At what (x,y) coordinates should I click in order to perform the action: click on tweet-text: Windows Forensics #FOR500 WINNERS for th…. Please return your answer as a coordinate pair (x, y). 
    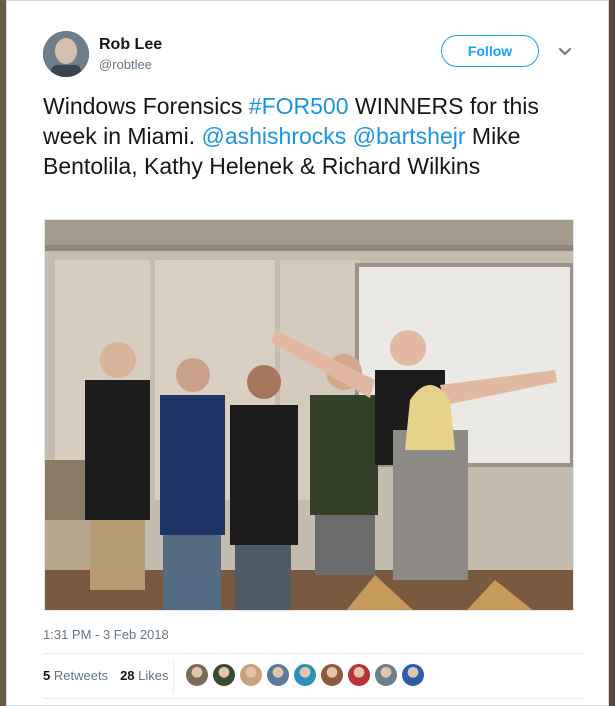
    Looking at the image, I should click on (313, 136).